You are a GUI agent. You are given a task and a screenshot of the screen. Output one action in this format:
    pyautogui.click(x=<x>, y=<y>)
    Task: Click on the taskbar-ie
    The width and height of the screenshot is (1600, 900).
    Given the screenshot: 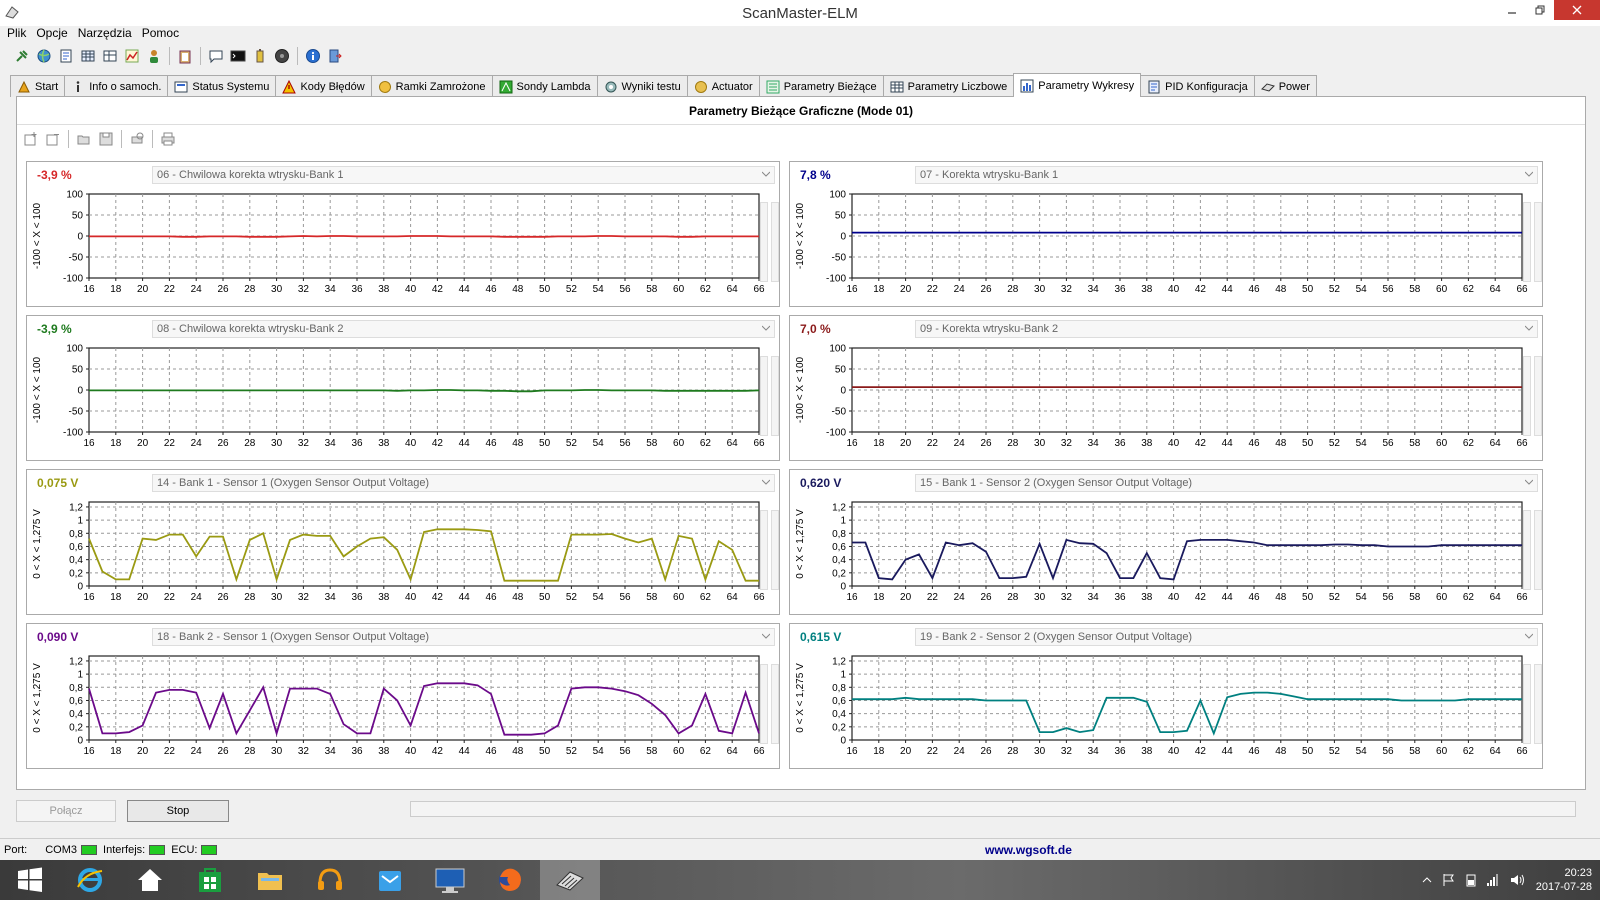 What is the action you would take?
    pyautogui.click(x=90, y=880)
    